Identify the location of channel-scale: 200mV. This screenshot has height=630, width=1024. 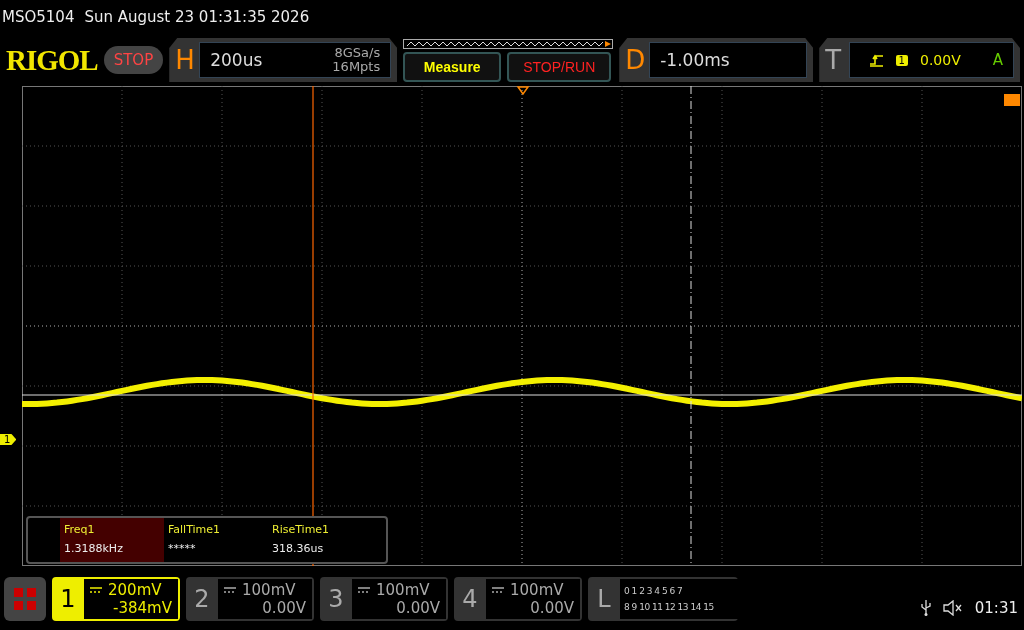
(135, 590).